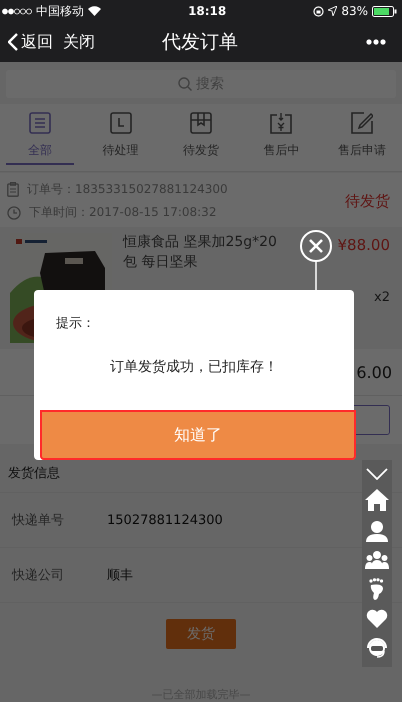 This screenshot has height=702, width=402. I want to click on more-icon, so click(376, 42).